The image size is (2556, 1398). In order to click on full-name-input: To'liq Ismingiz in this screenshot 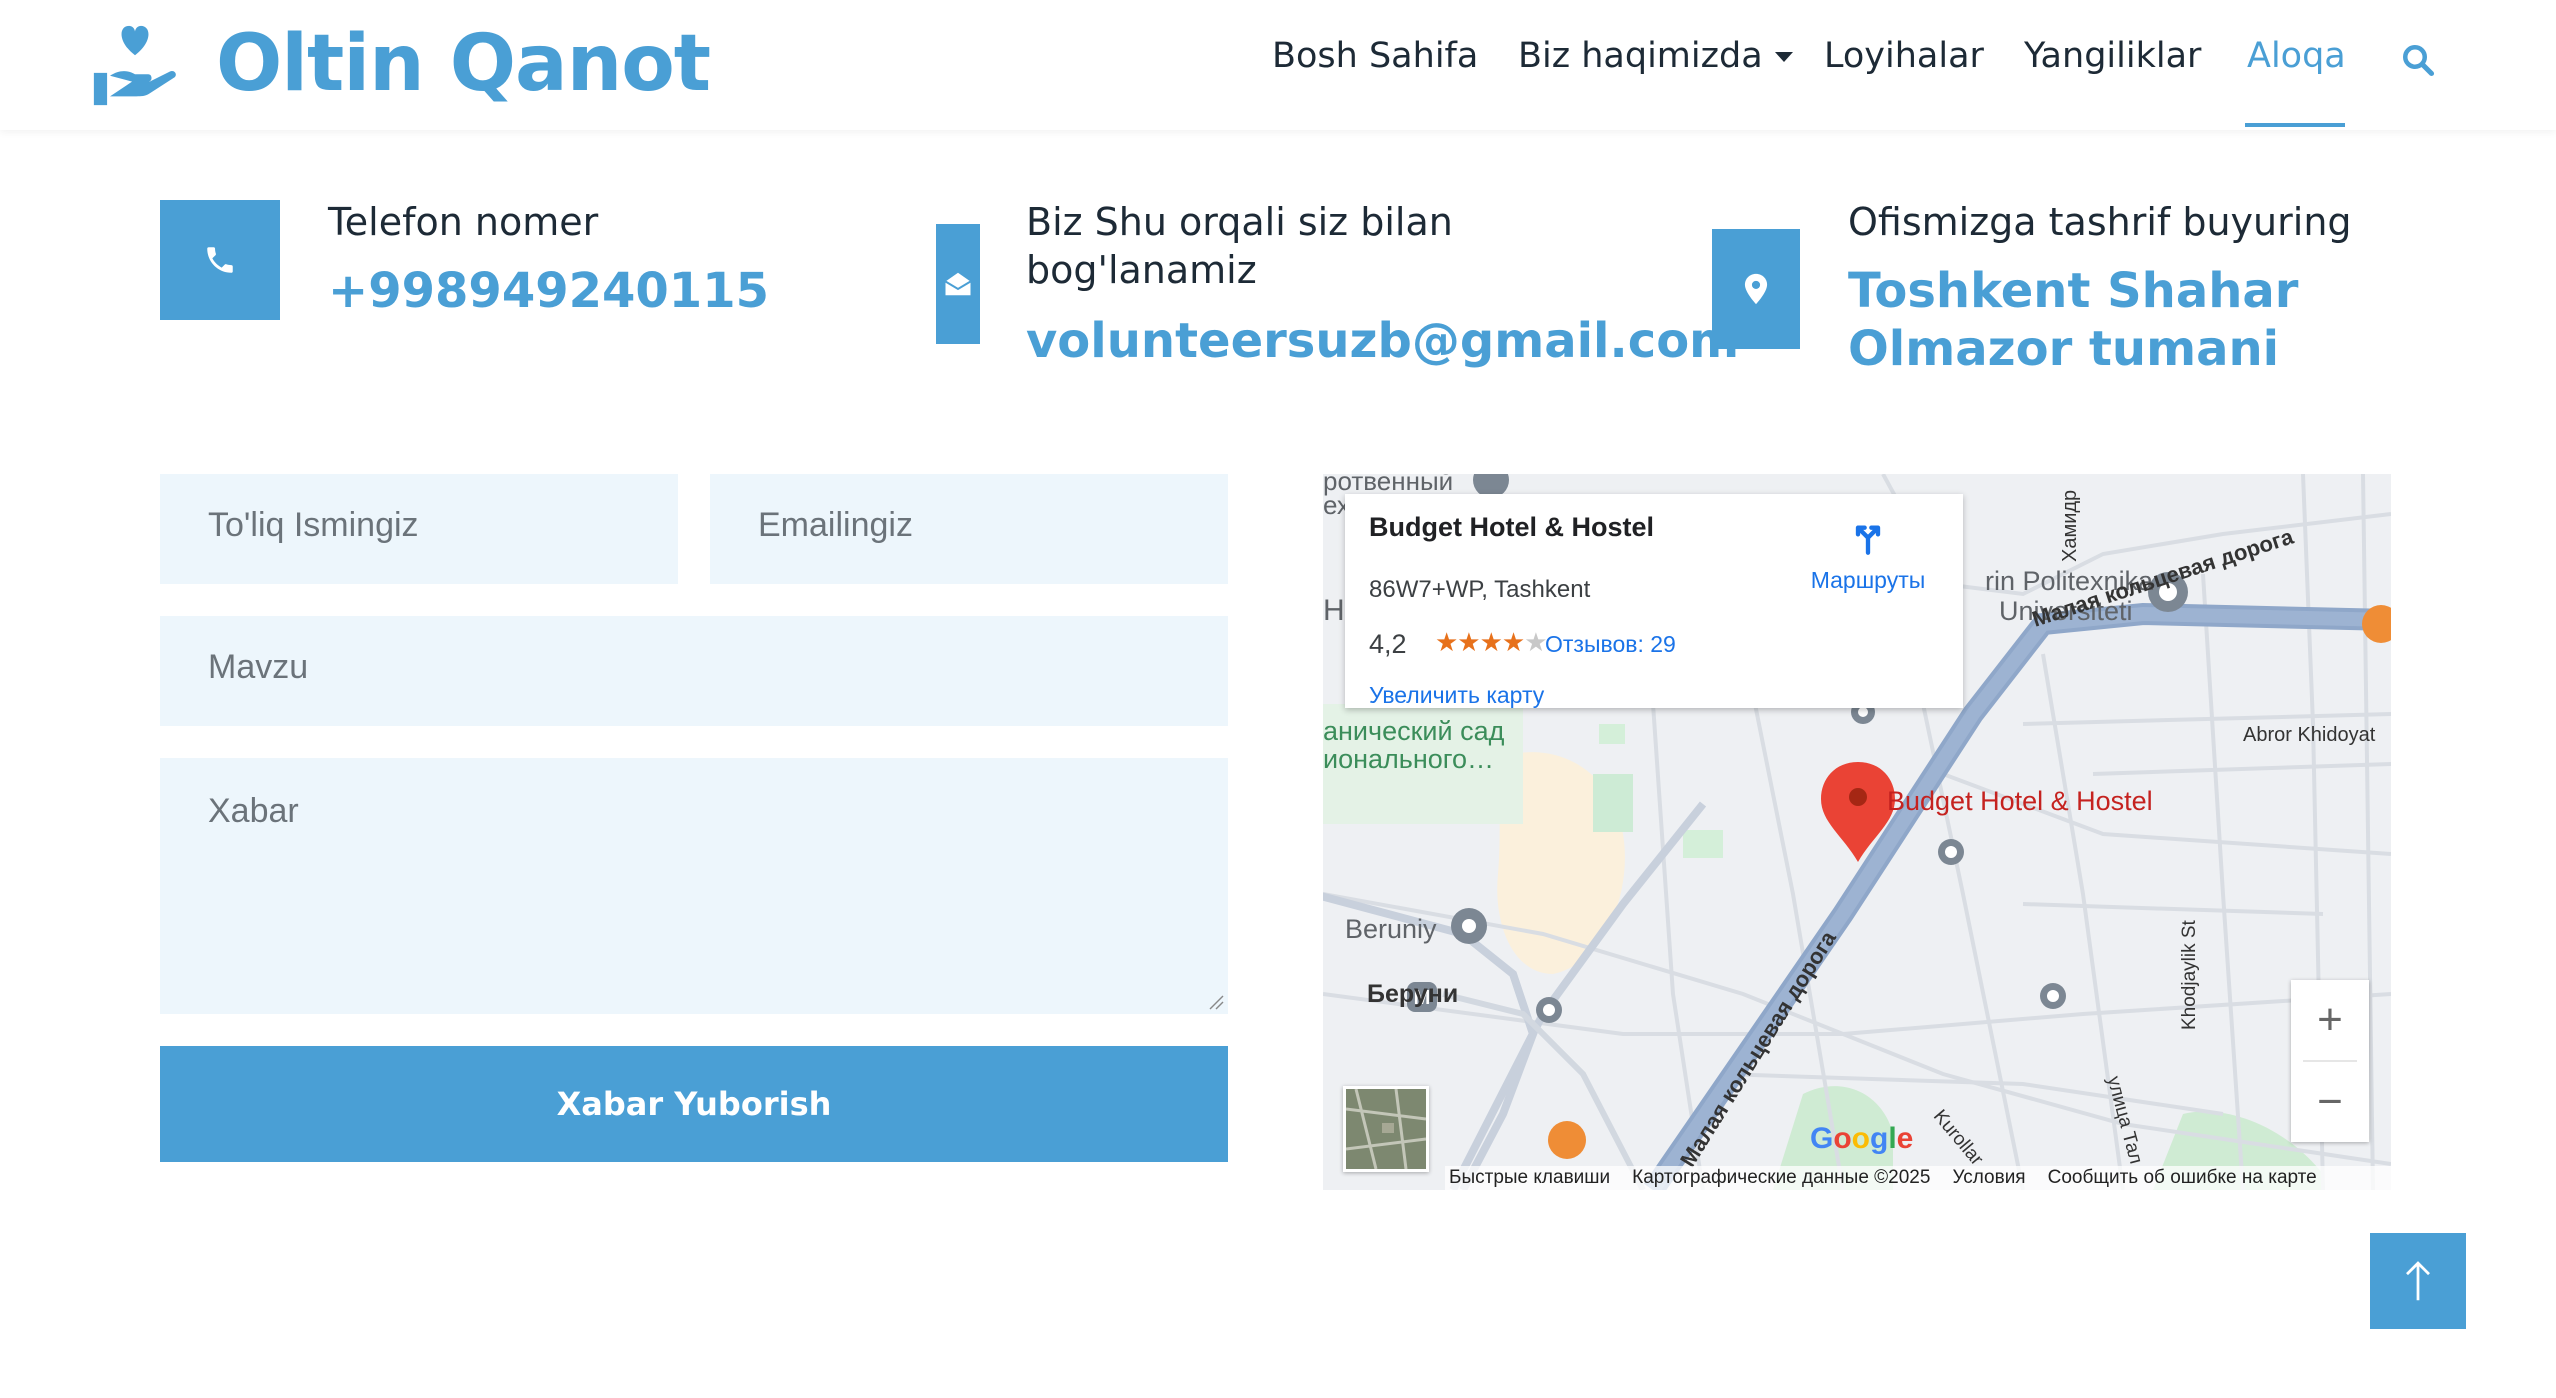, I will do `click(419, 529)`.